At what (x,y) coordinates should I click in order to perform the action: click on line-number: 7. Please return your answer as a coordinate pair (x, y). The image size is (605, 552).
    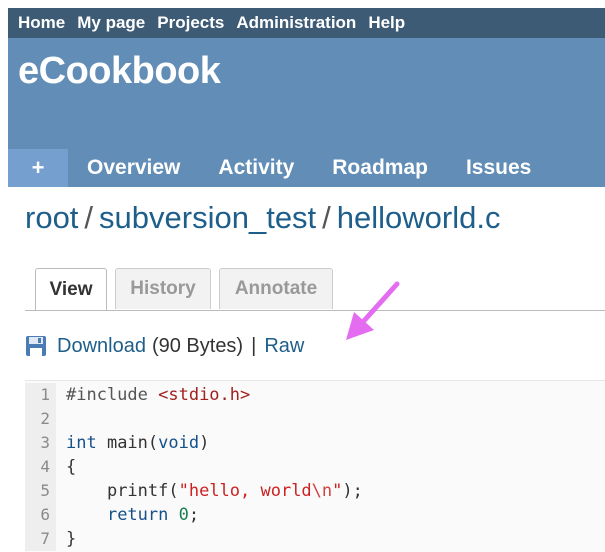
    Looking at the image, I should click on (40, 539).